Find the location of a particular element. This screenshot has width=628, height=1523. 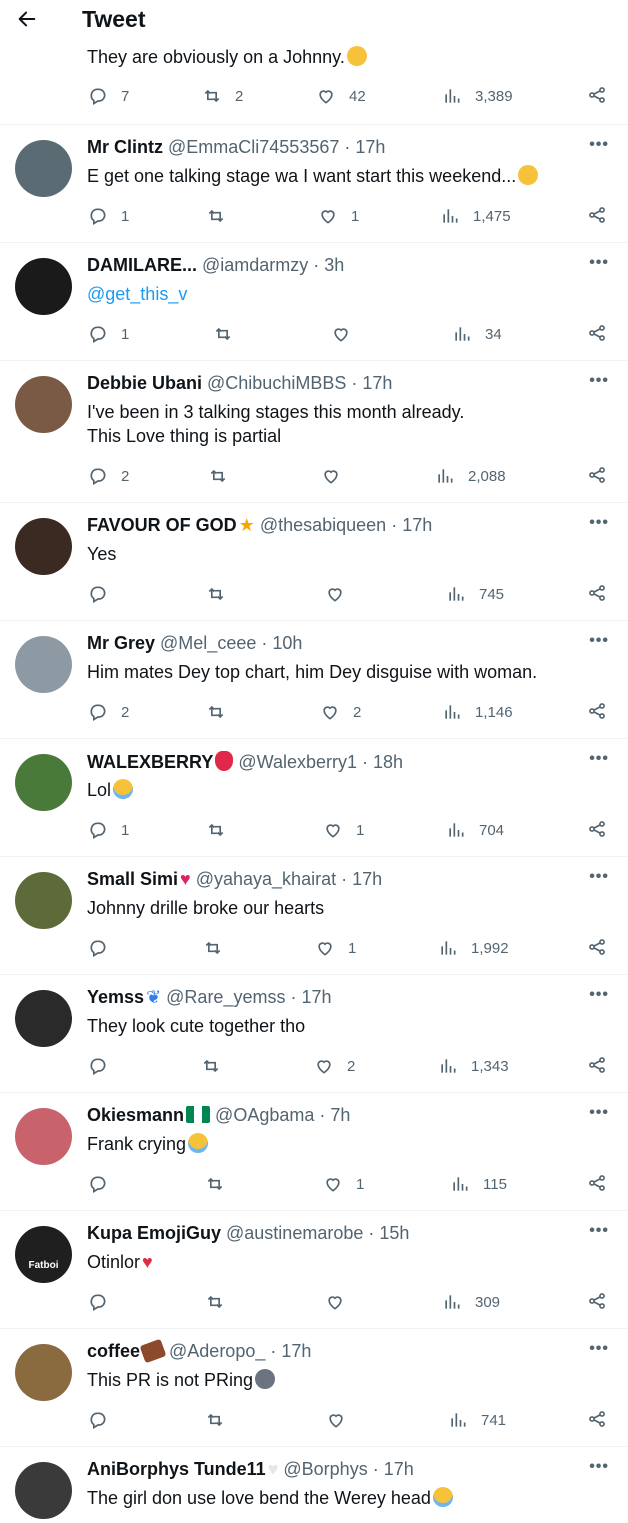

author-handle: @austinemarobe is located at coordinates (292, 1233).